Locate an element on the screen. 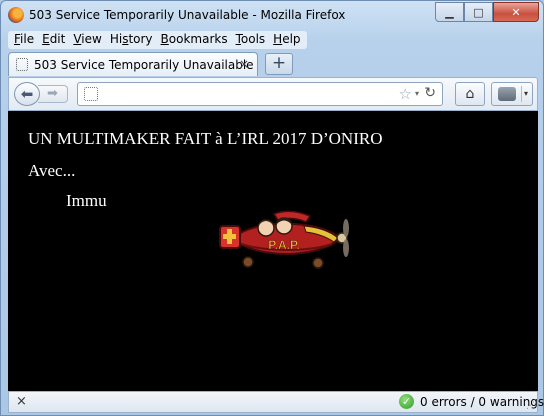  menu-history: History is located at coordinates (131, 40).